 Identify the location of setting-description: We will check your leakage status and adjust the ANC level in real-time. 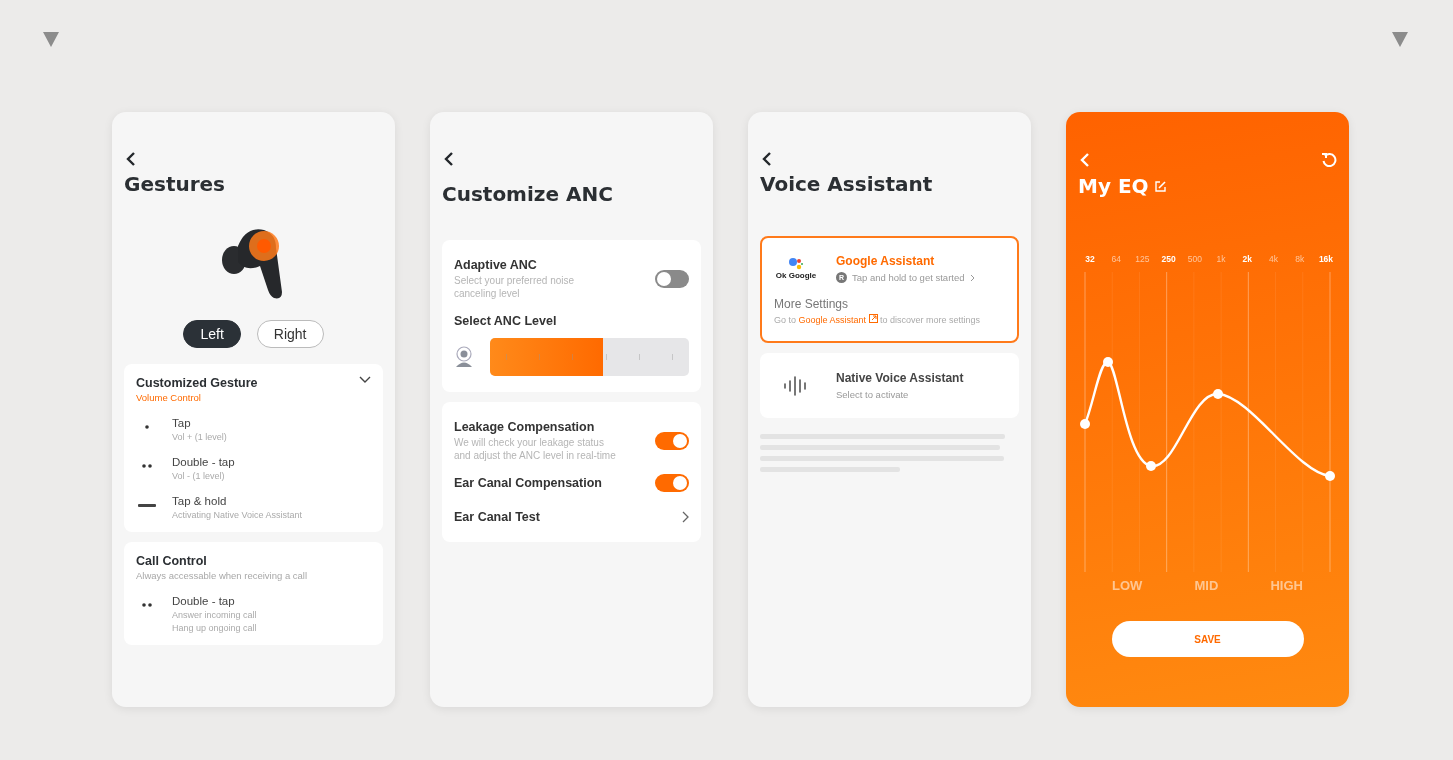
(535, 449).